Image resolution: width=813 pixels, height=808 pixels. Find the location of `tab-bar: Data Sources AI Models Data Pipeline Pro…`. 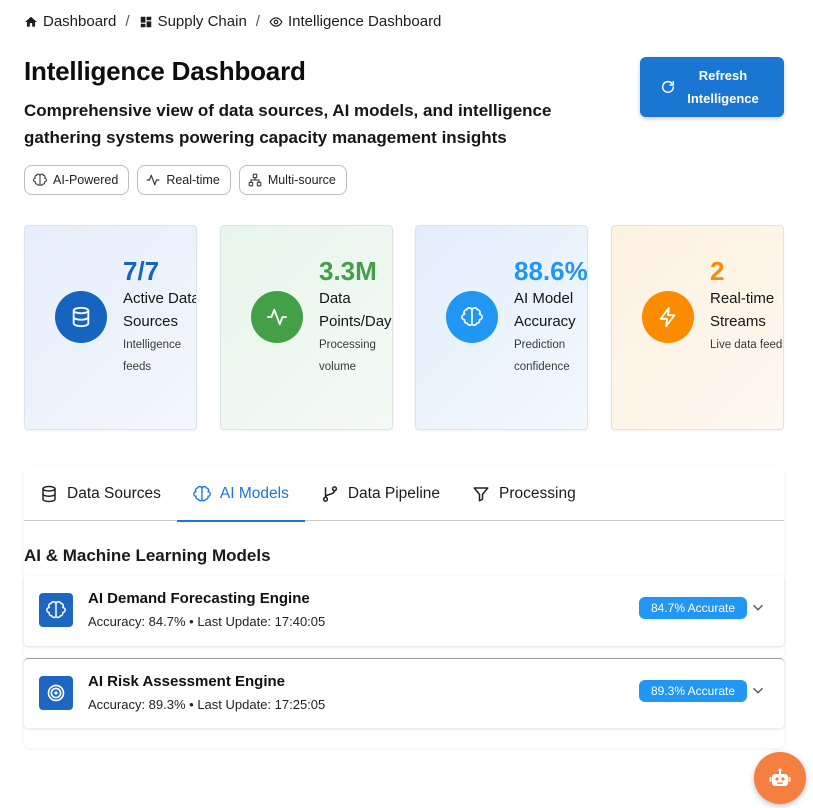

tab-bar: Data Sources AI Models Data Pipeline Pro… is located at coordinates (404, 494).